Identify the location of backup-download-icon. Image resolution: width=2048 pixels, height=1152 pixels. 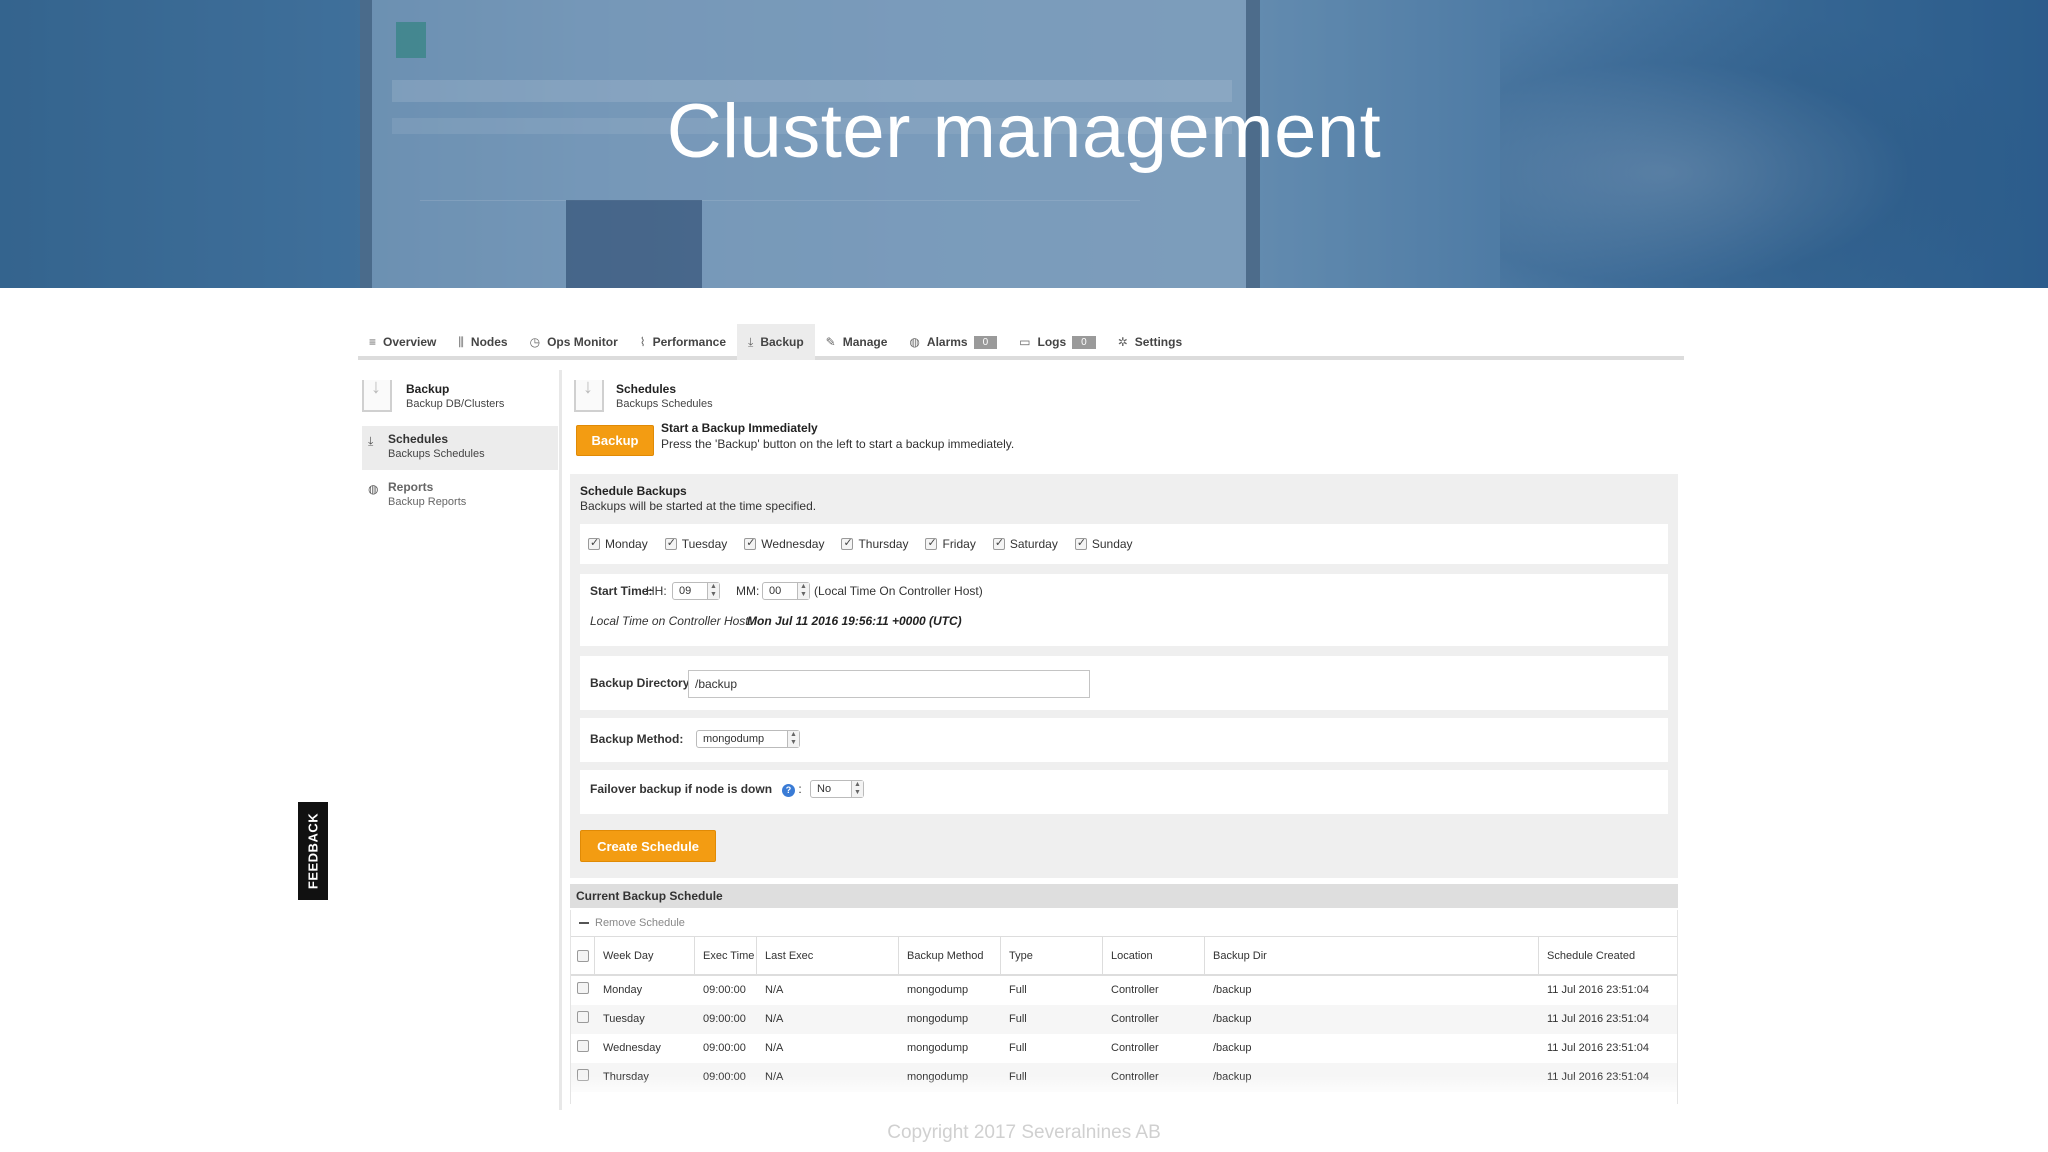
(377, 394).